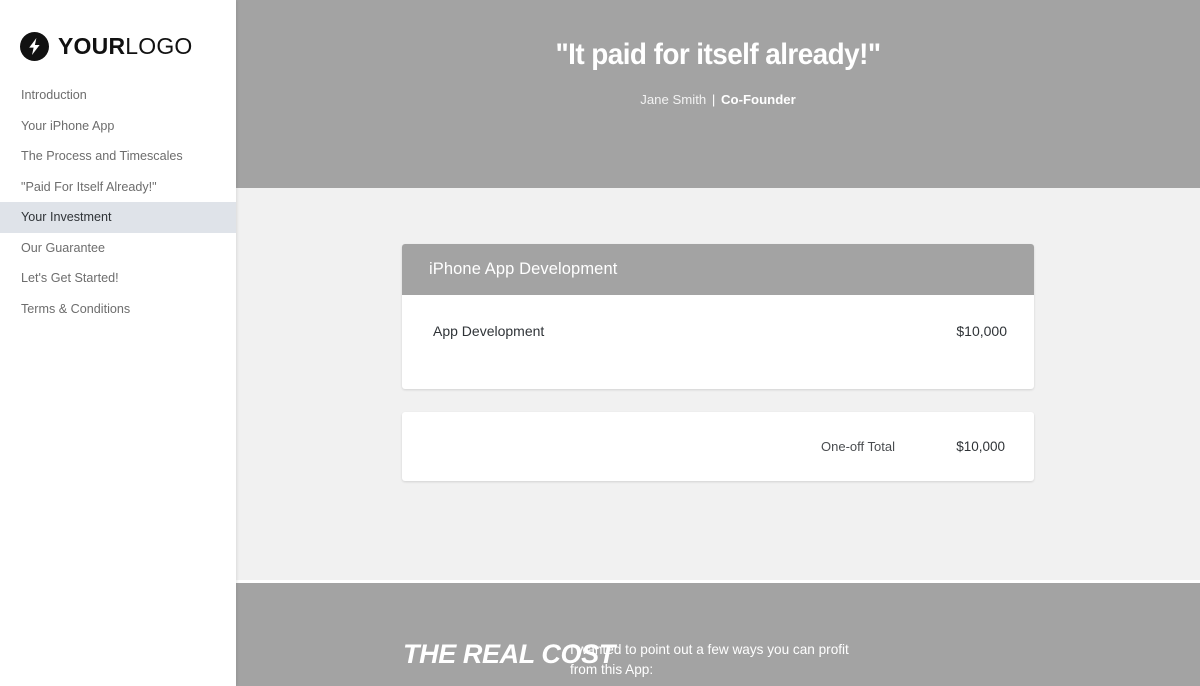 The height and width of the screenshot is (686, 1200). I want to click on total-label: One-off Total, so click(858, 446).